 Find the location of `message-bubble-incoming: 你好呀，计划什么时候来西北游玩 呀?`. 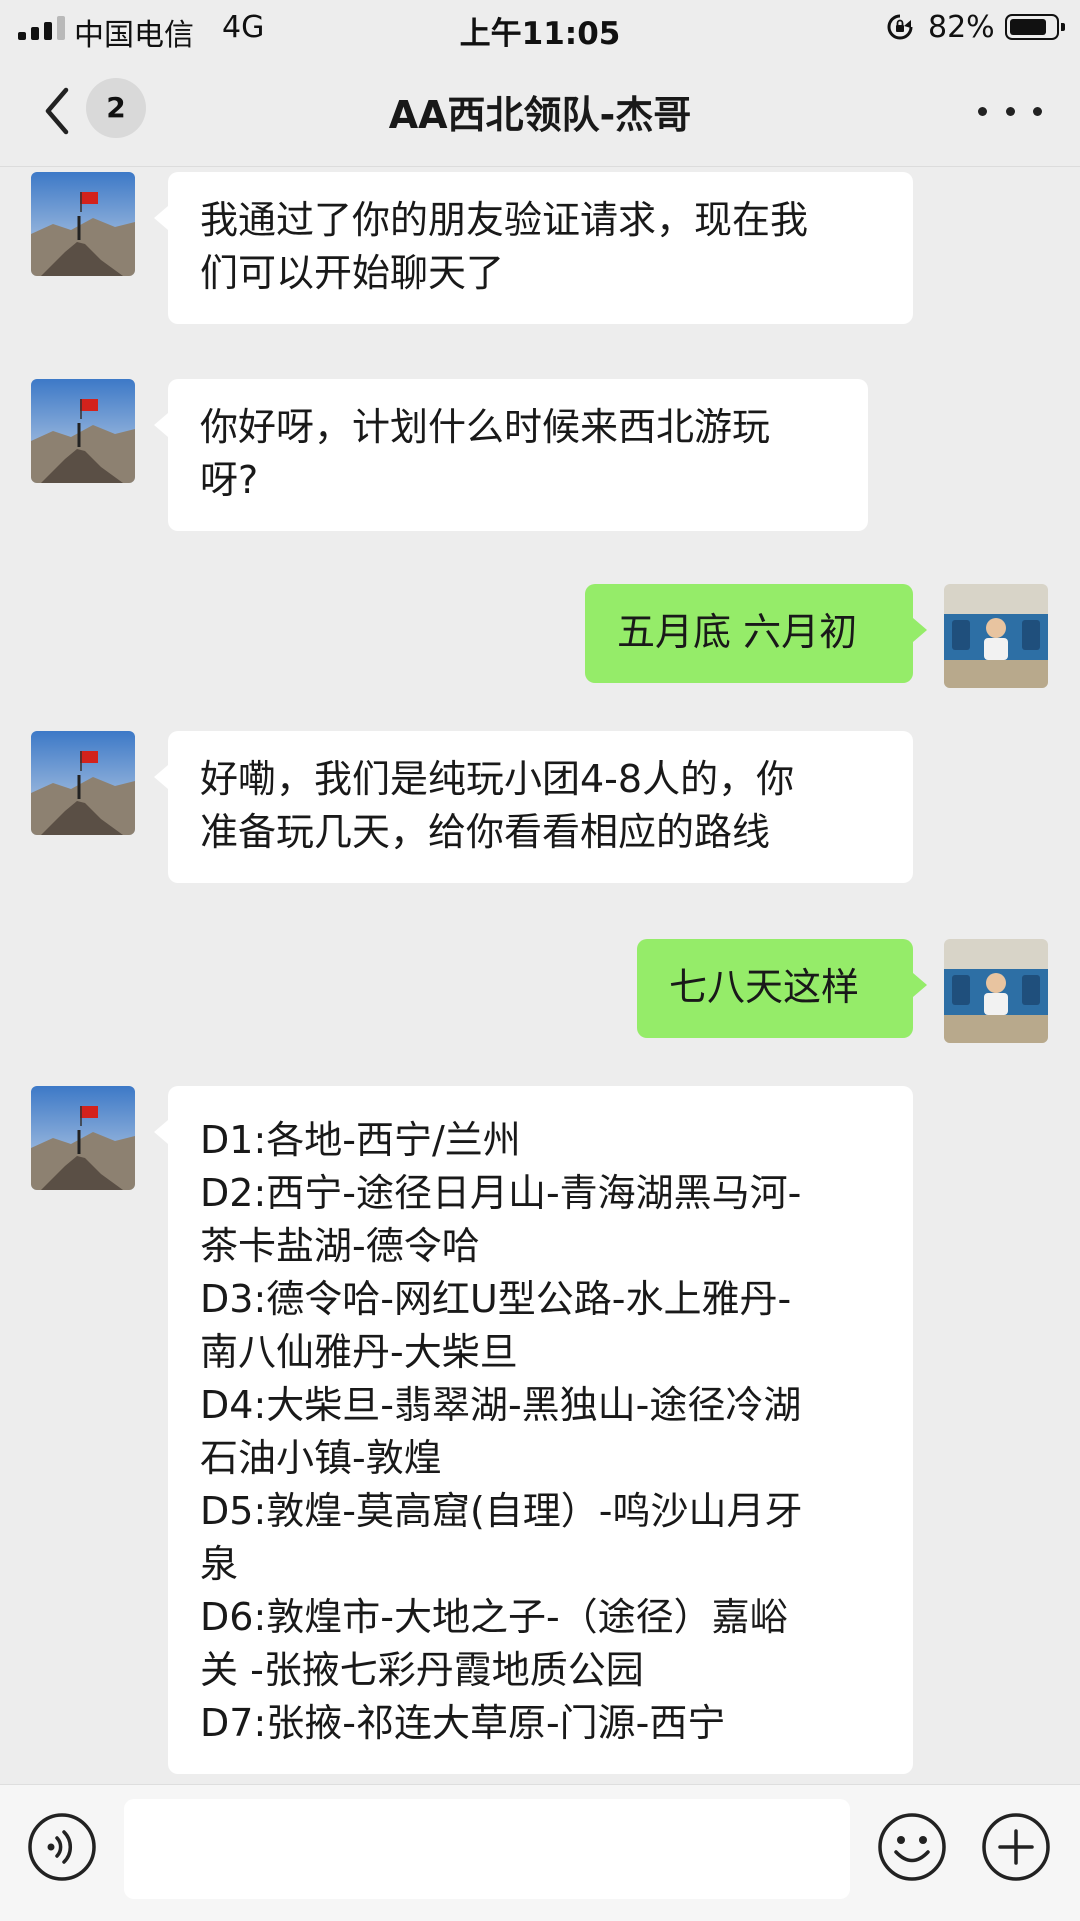

message-bubble-incoming: 你好呀，计划什么时候来西北游玩 呀? is located at coordinates (511, 455).